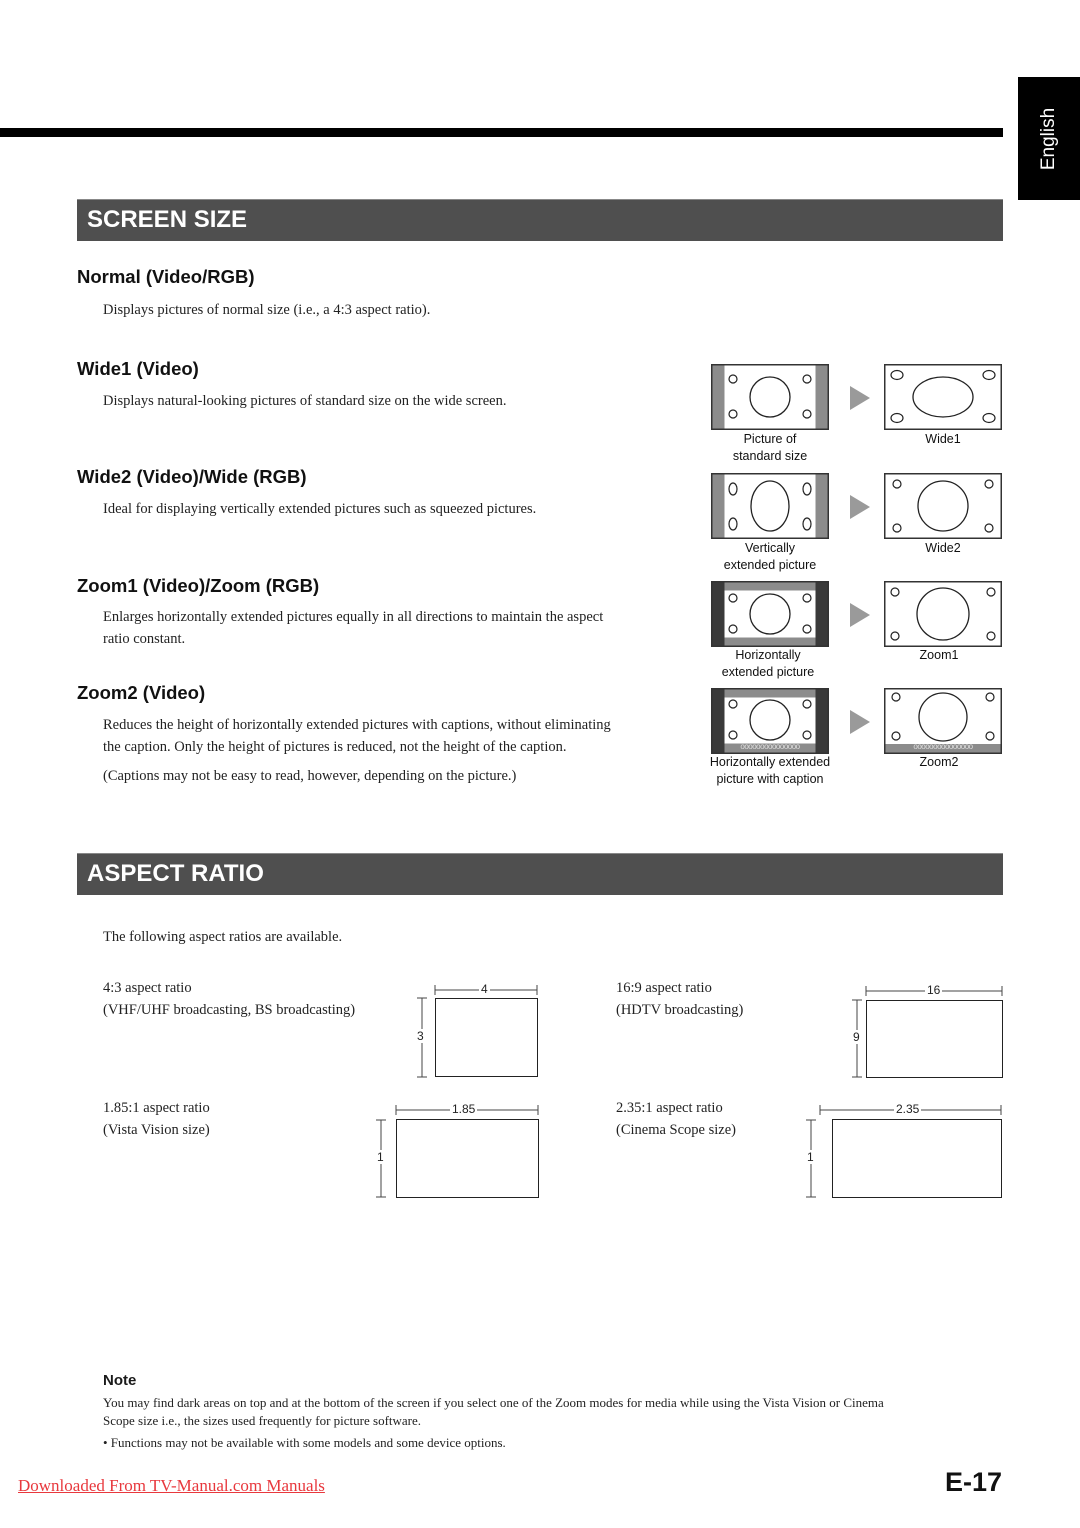 The height and width of the screenshot is (1528, 1080). I want to click on mode-heading-zoom2: Zoom2 (Video), so click(141, 692).